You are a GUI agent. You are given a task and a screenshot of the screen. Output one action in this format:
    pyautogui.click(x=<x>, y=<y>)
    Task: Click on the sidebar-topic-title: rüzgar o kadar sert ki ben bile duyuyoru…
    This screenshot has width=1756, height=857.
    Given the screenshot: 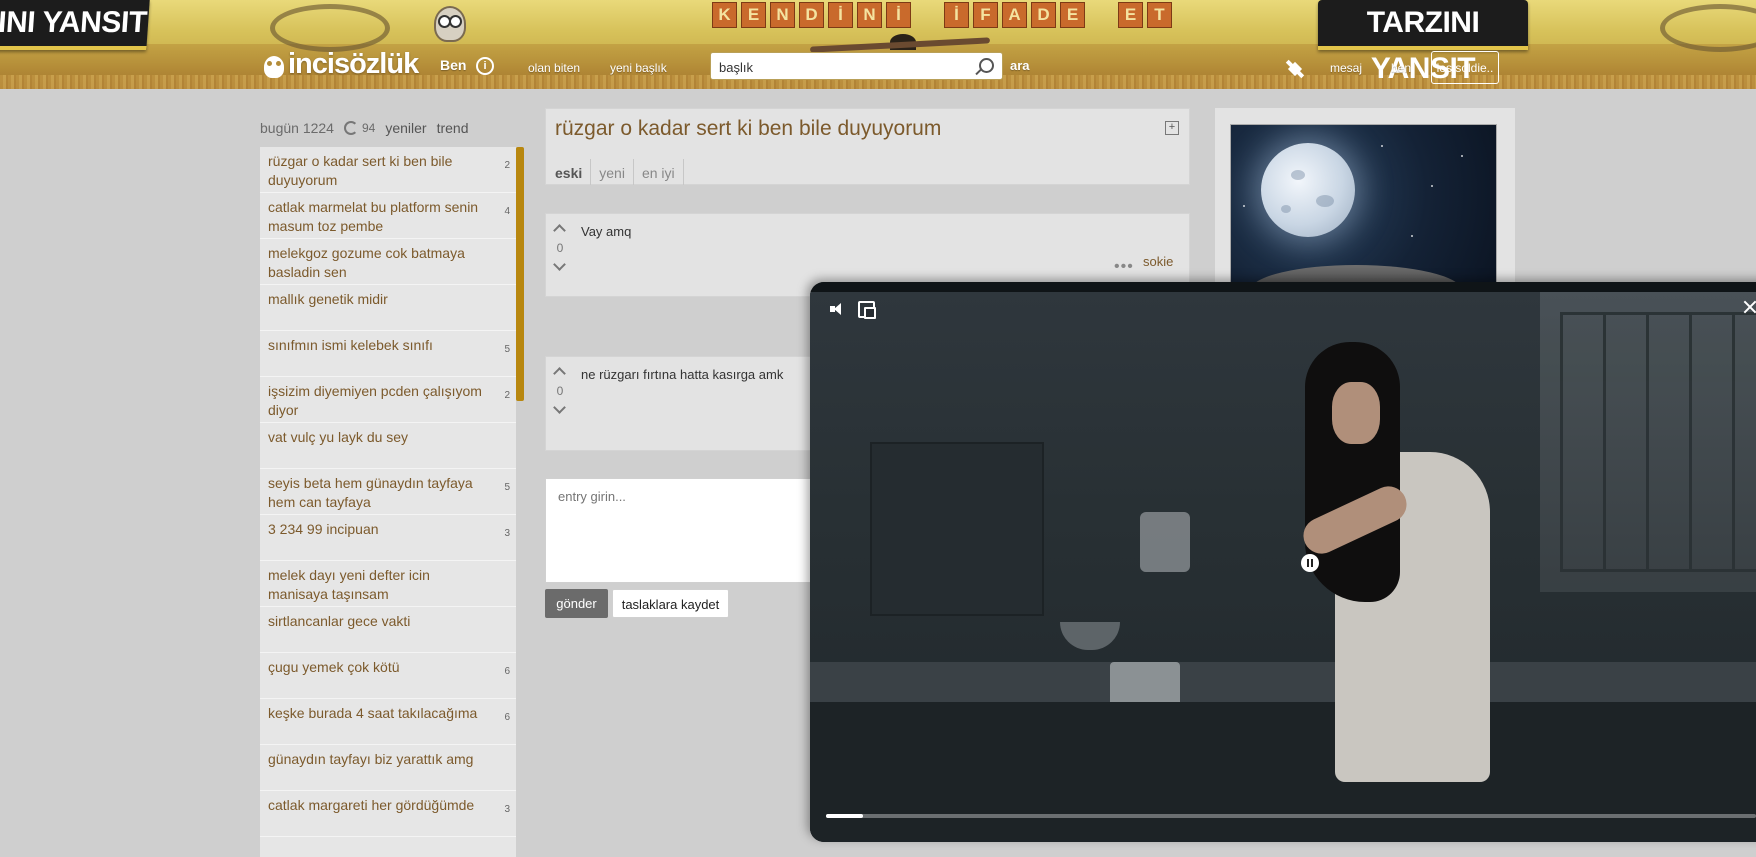 What is the action you would take?
    pyautogui.click(x=378, y=171)
    